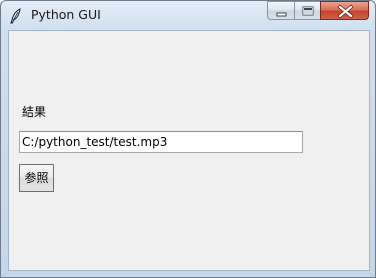 The image size is (376, 278). I want to click on close-icon, so click(345, 11).